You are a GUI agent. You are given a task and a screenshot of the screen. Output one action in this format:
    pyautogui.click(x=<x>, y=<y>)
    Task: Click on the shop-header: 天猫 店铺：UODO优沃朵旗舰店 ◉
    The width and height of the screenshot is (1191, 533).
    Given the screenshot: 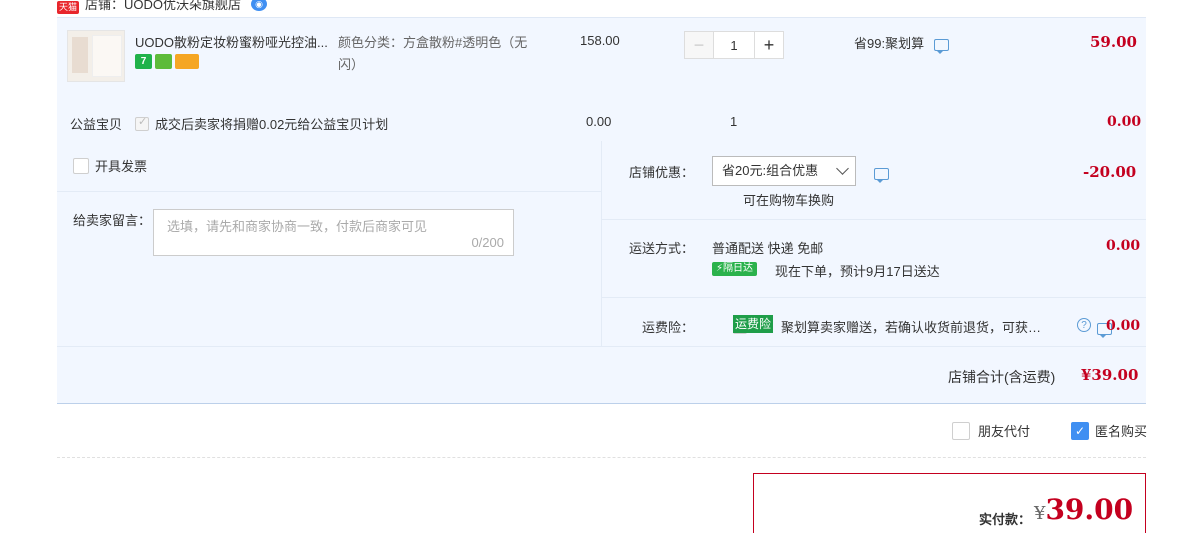 What is the action you would take?
    pyautogui.click(x=162, y=7)
    